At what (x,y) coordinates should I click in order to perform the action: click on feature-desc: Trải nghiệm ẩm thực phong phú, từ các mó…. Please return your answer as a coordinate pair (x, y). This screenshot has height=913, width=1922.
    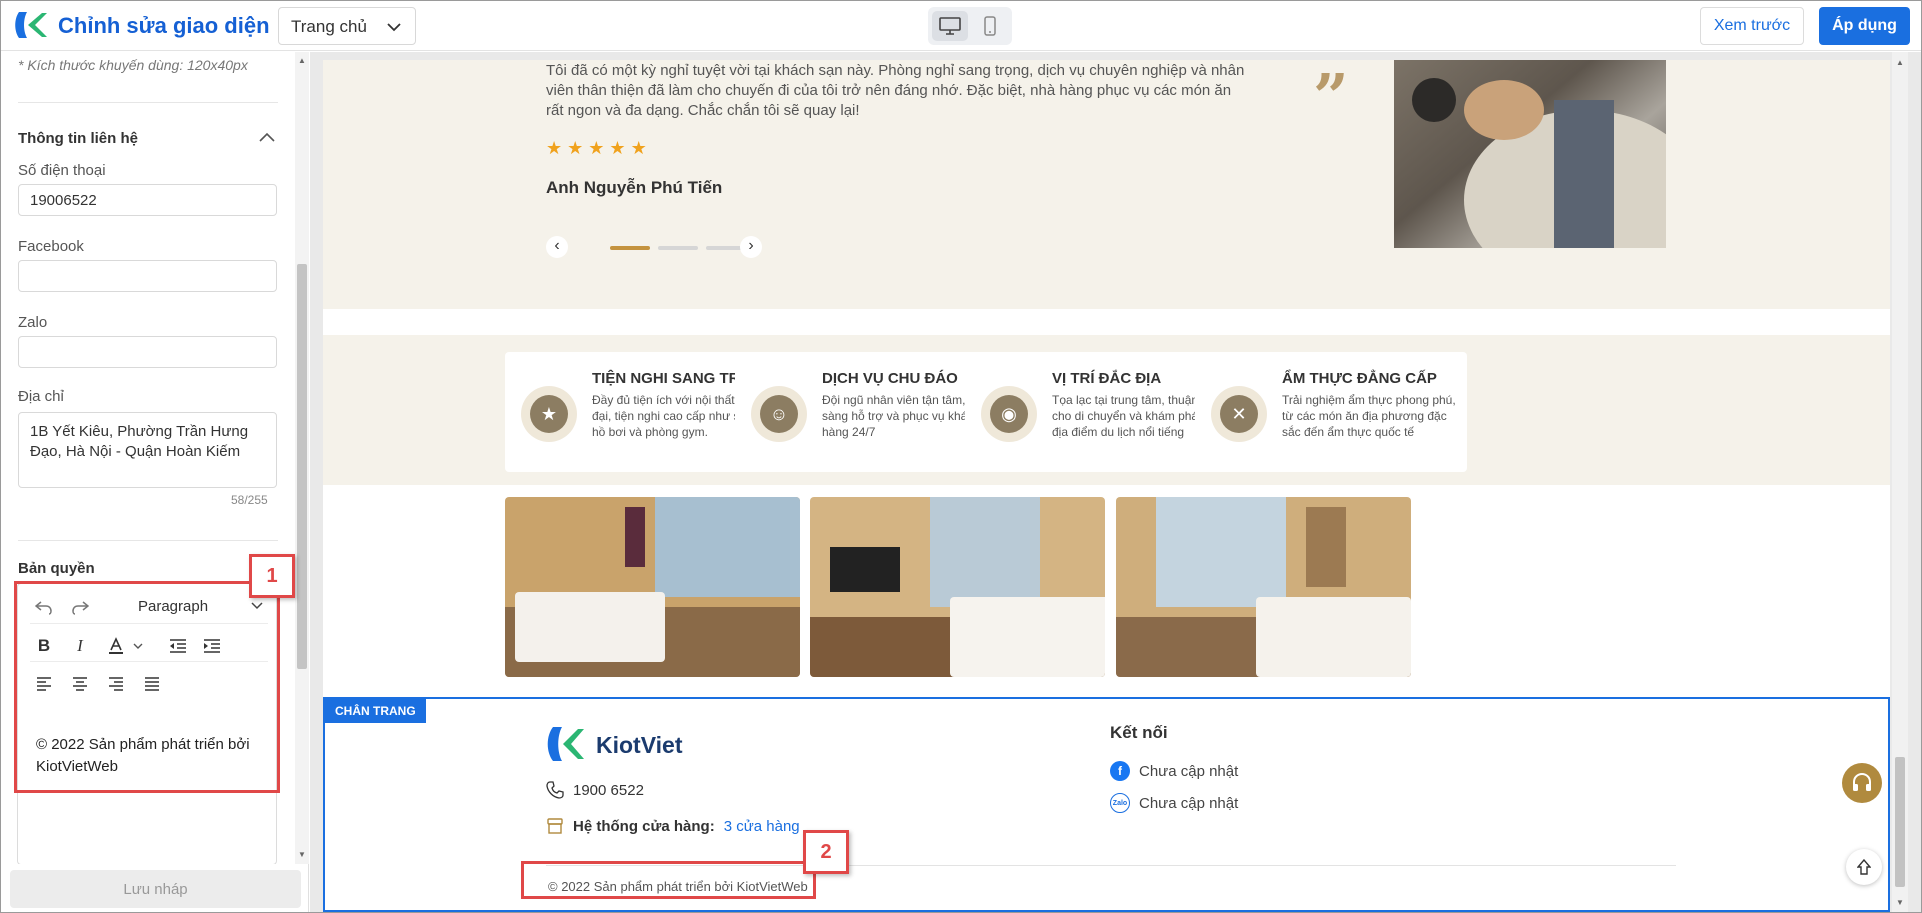
    Looking at the image, I should click on (1369, 416).